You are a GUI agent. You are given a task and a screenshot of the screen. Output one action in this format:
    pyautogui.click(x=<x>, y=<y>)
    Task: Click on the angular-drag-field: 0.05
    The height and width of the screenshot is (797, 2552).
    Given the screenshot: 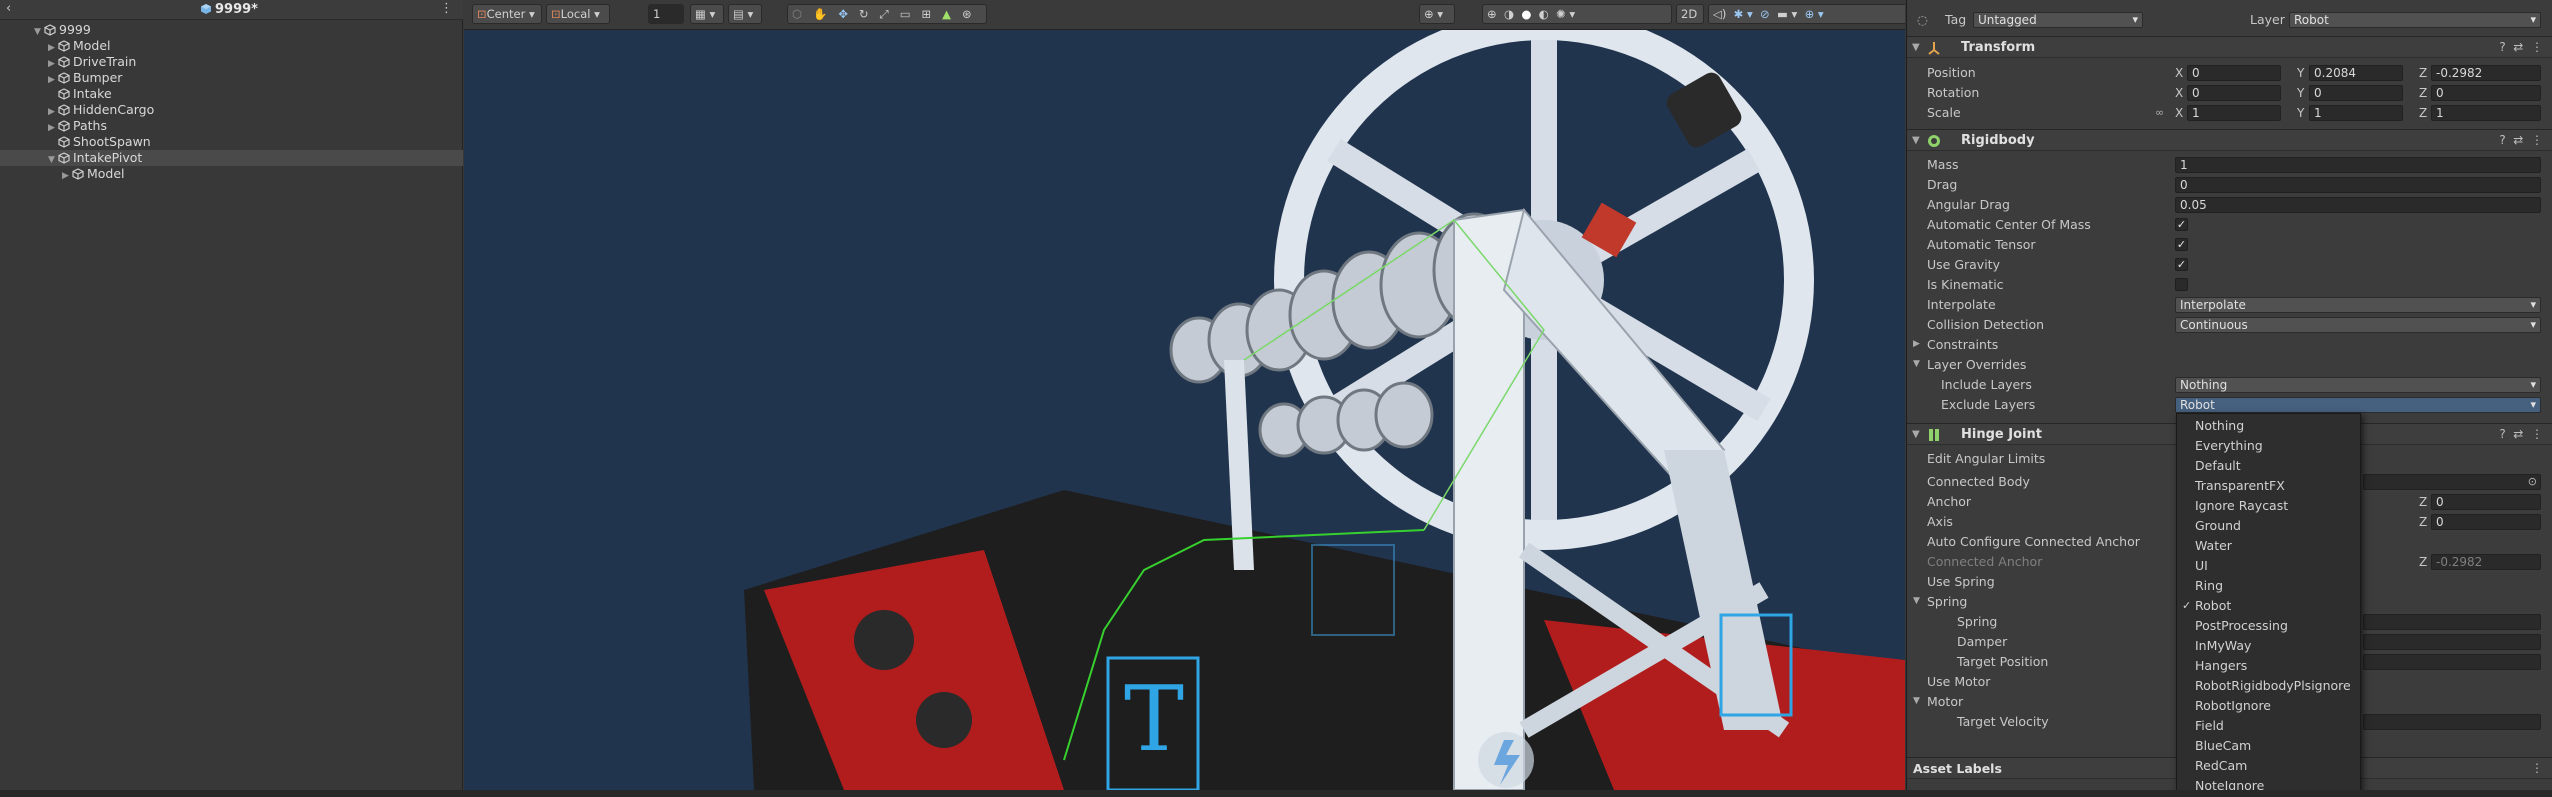 What is the action you would take?
    pyautogui.click(x=2358, y=205)
    